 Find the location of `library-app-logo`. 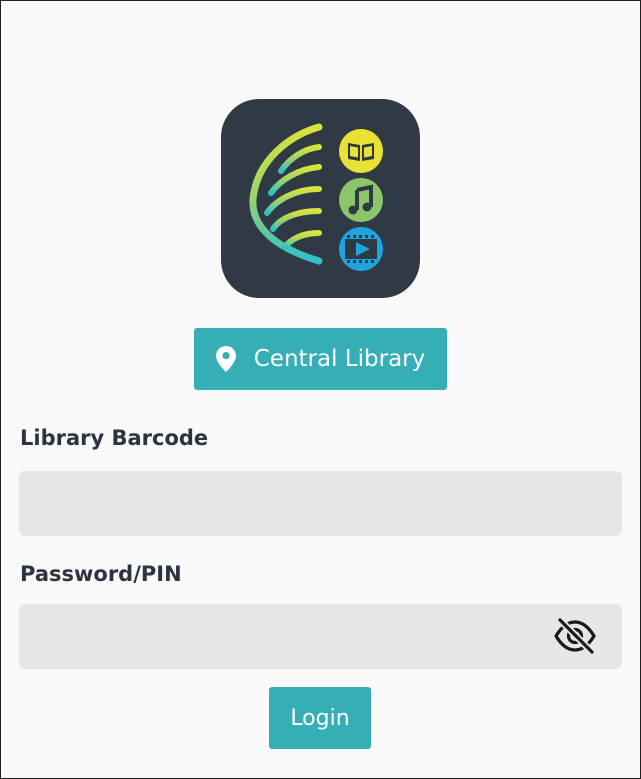

library-app-logo is located at coordinates (320, 198).